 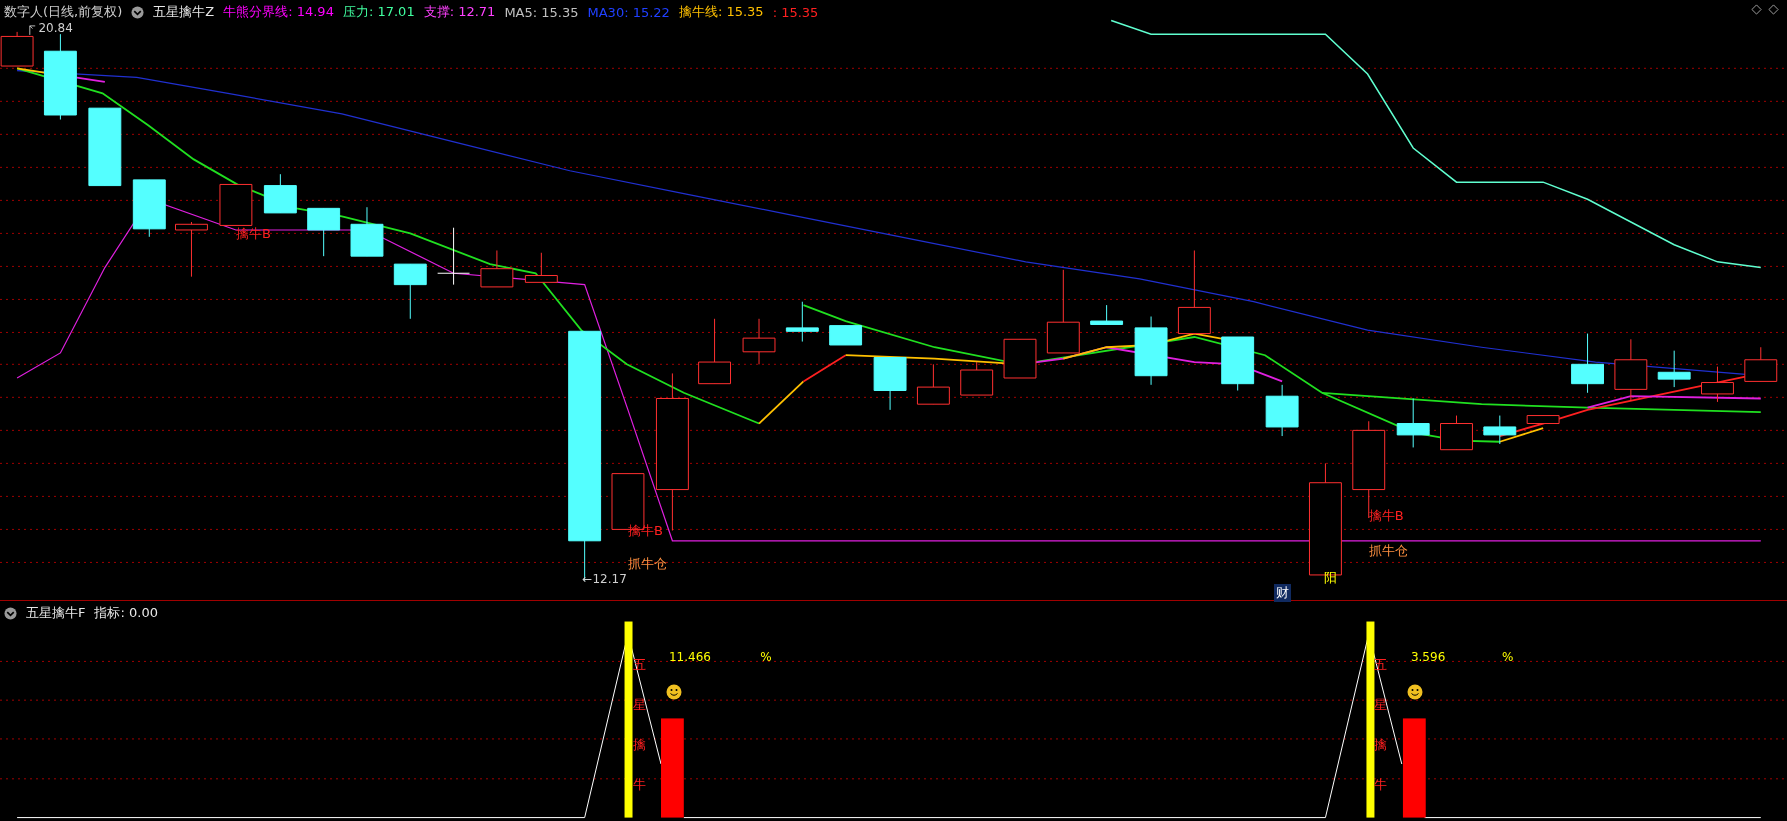 I want to click on legend-value: 压力: 17.01, so click(x=378, y=12).